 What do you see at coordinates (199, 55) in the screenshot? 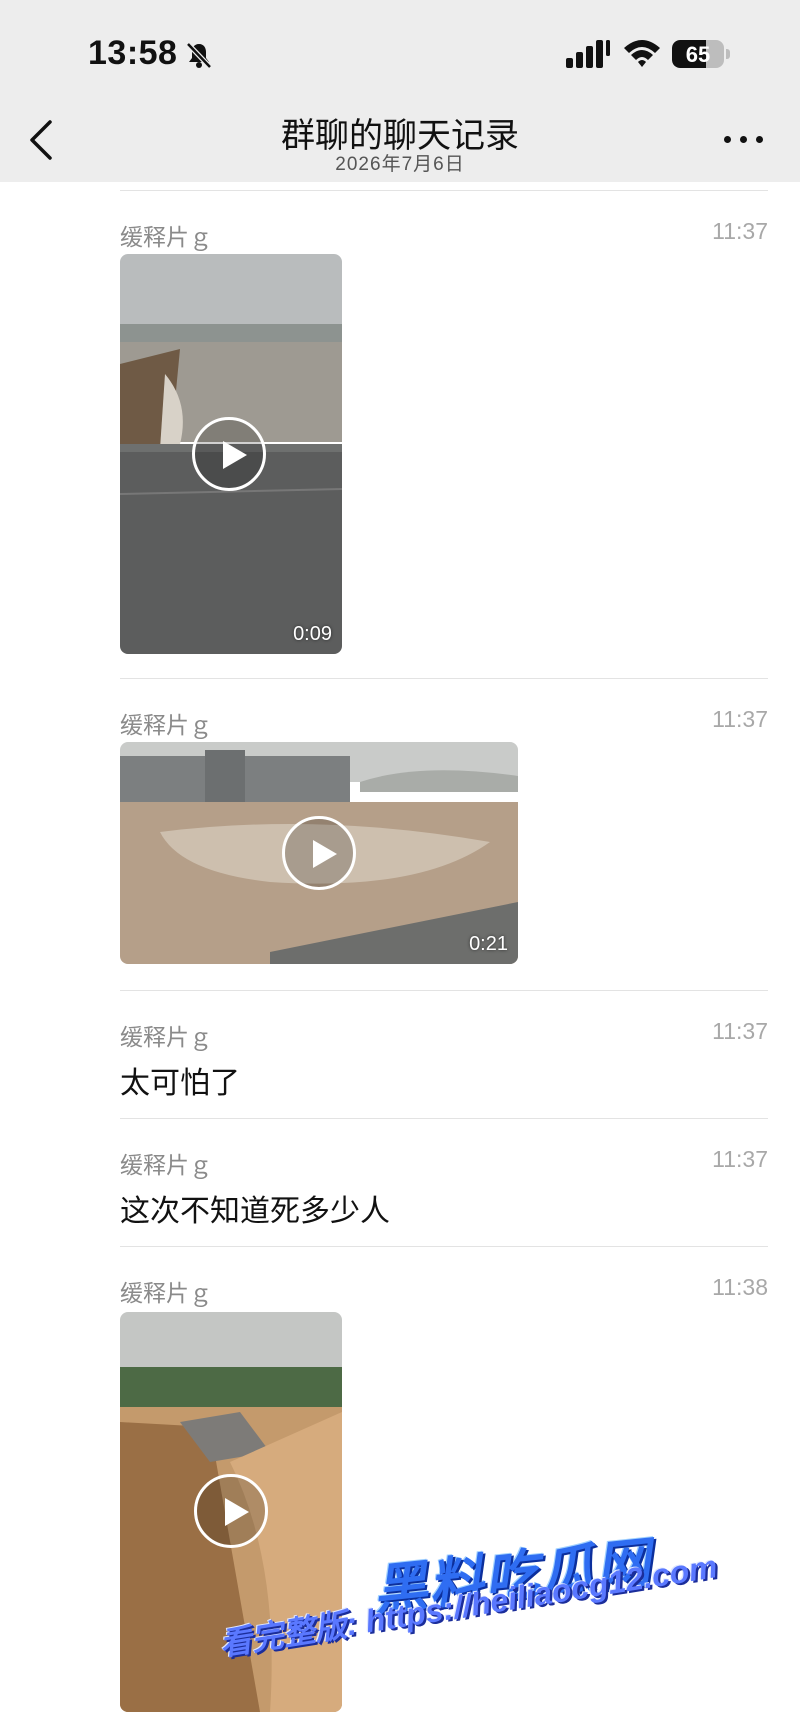
I see `bell-muted-icon` at bounding box center [199, 55].